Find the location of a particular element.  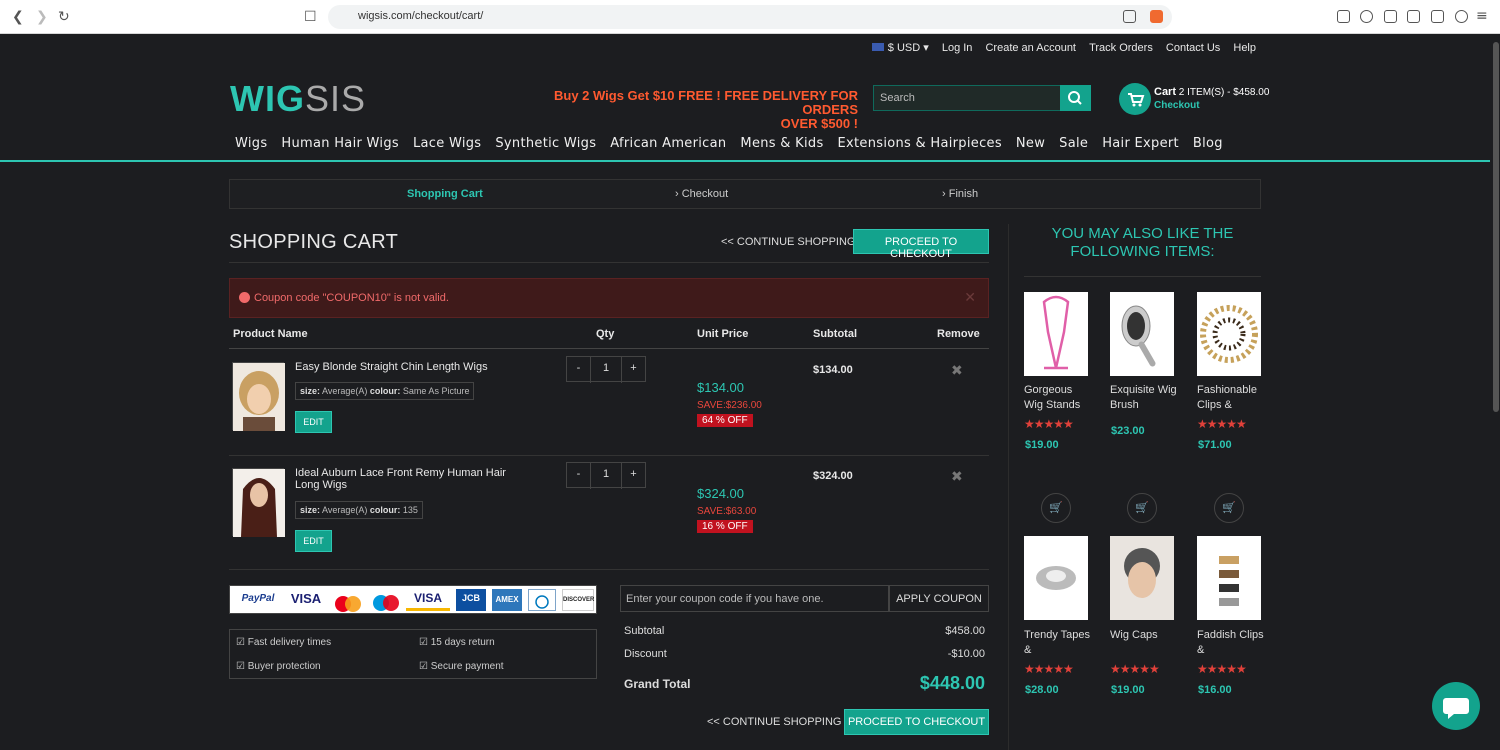

product-name: Exquisite Wig Brush is located at coordinates (1144, 398).